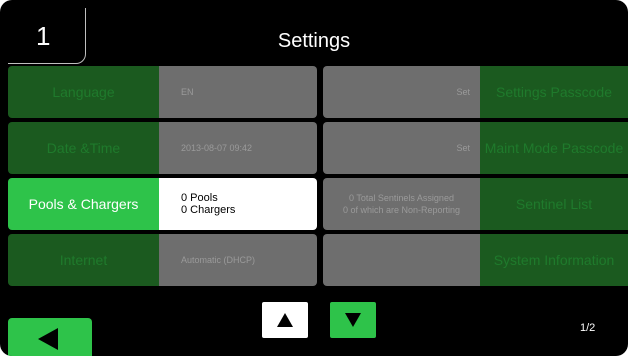 The height and width of the screenshot is (356, 628). I want to click on pools-count: 0 Pools, so click(199, 198).